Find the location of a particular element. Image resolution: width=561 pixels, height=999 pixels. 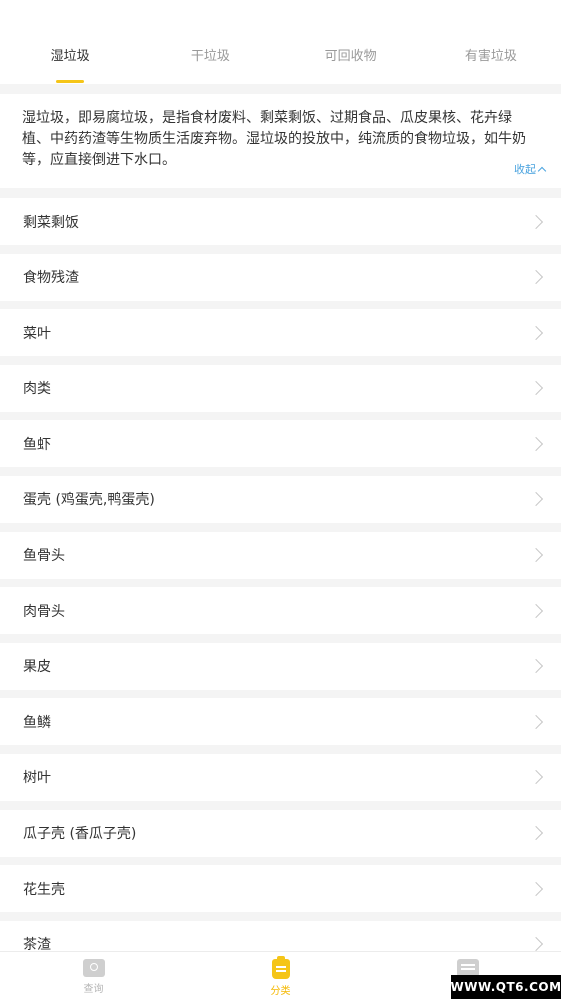

watermark: WWW.QT6.COM is located at coordinates (505, 987).